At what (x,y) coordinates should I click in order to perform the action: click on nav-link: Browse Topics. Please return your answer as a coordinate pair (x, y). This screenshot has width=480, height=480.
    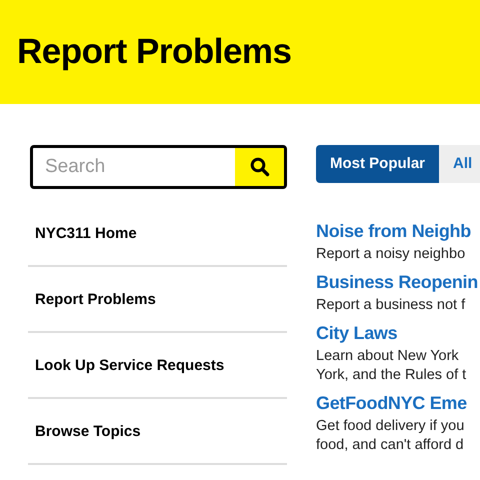
    Looking at the image, I should click on (157, 432).